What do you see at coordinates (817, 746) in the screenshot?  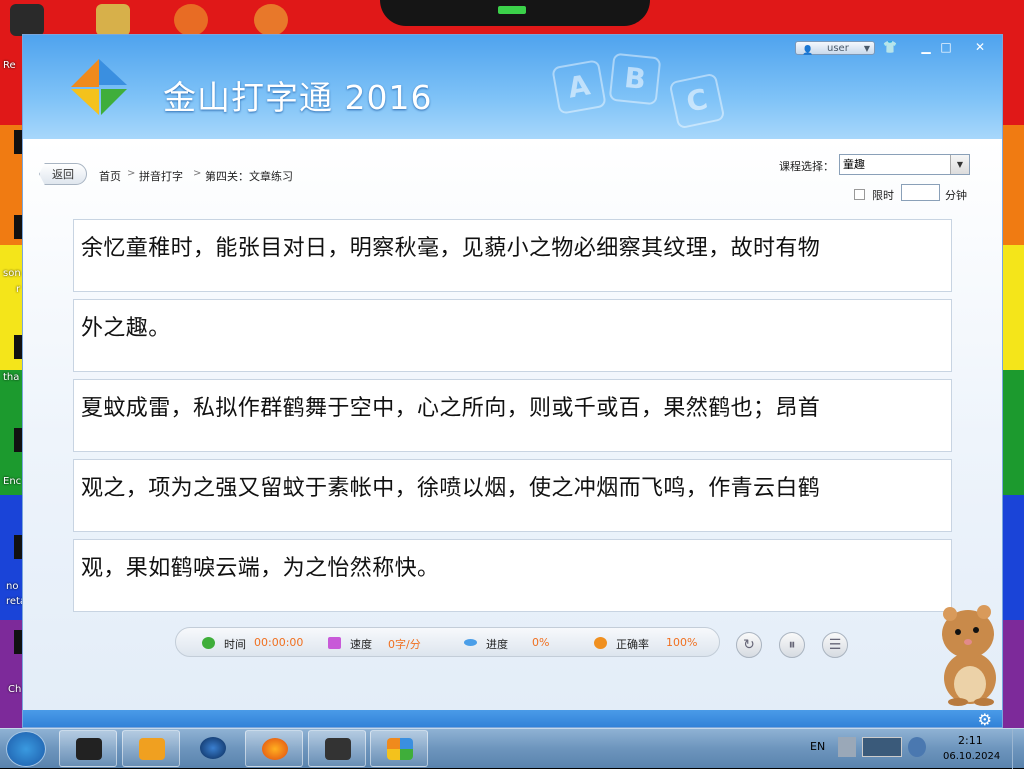 I see `language-indicator: EN` at bounding box center [817, 746].